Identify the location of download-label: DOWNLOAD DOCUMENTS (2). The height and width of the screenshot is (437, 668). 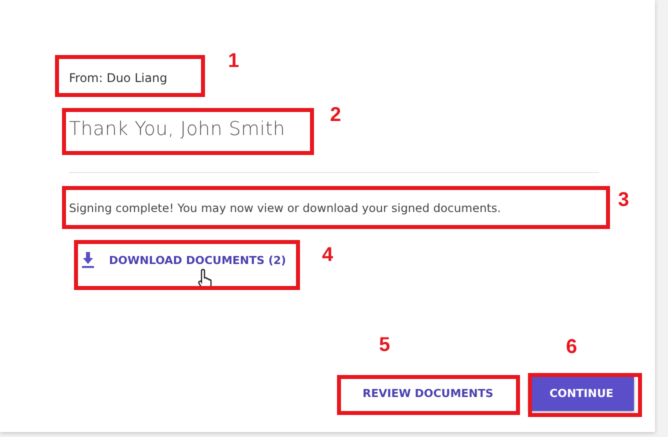
(197, 260).